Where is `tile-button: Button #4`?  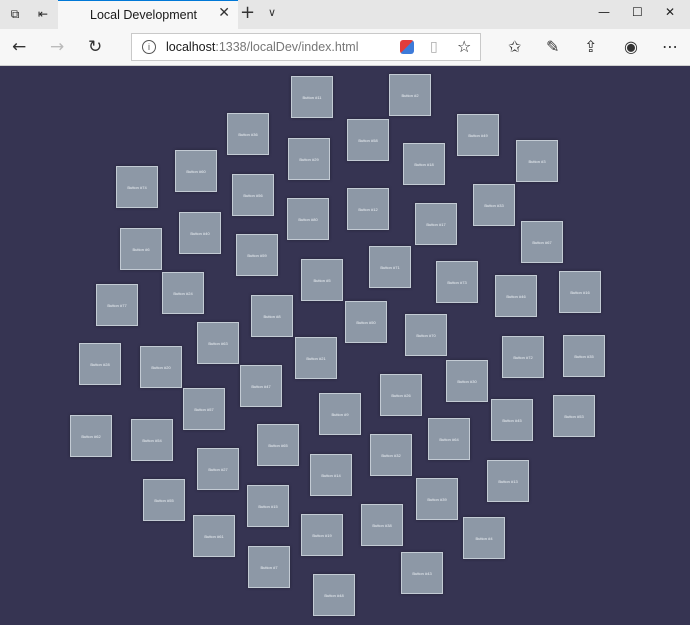
tile-button: Button #4 is located at coordinates (484, 538).